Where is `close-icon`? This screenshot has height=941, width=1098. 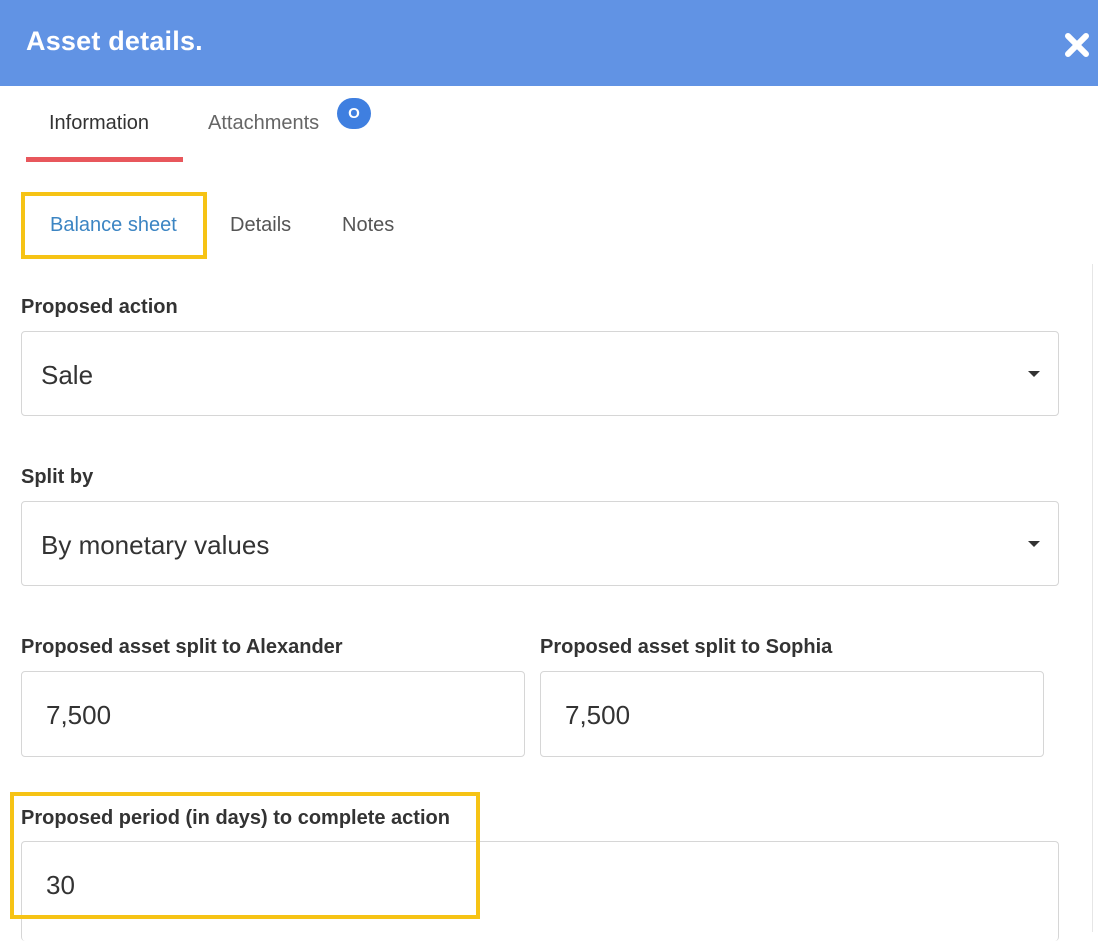
close-icon is located at coordinates (1077, 45).